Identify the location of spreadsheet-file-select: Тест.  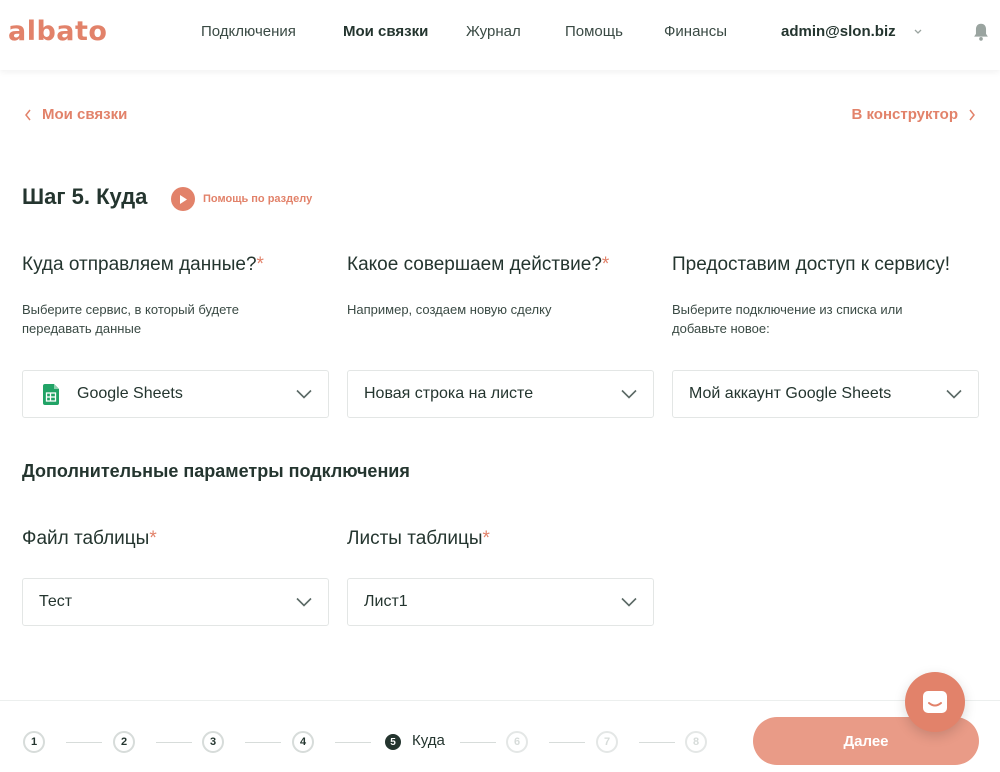
(175, 602).